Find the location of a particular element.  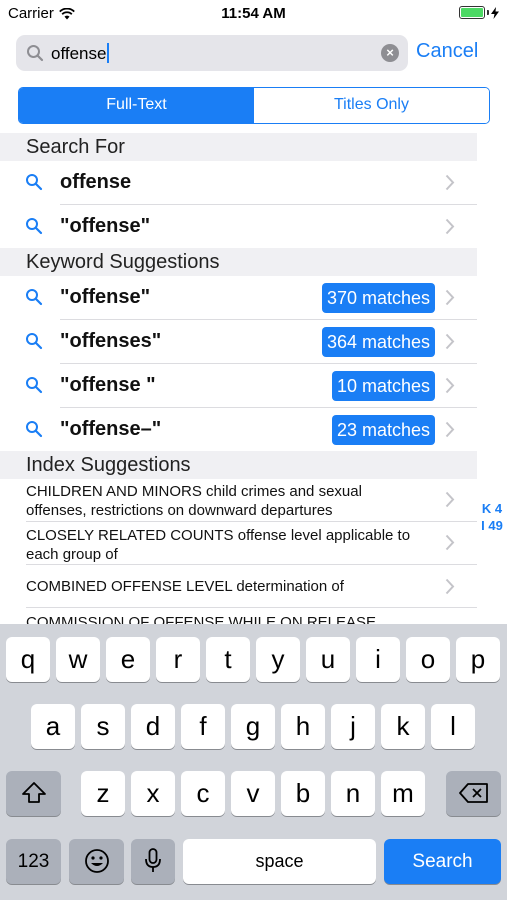

search-input: offense is located at coordinates (211, 53).